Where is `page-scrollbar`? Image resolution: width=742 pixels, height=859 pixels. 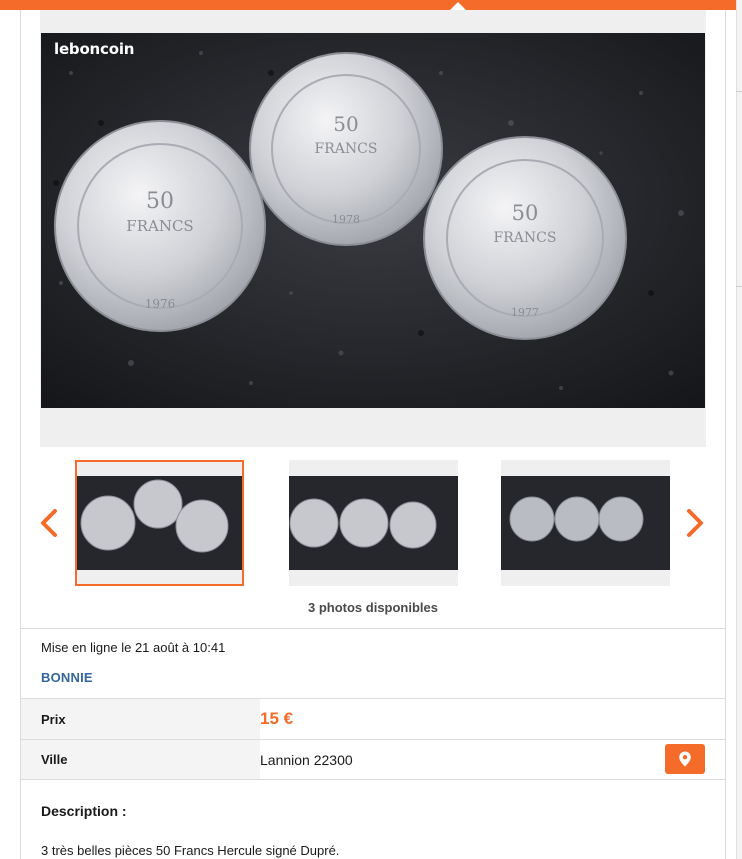 page-scrollbar is located at coordinates (739, 429).